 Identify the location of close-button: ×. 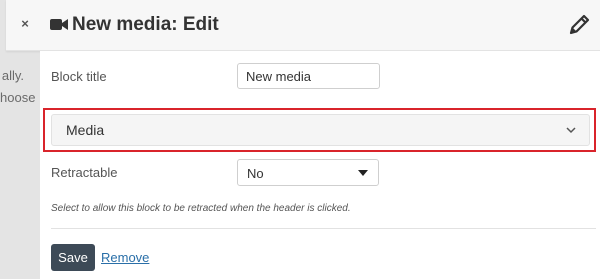
(25, 24).